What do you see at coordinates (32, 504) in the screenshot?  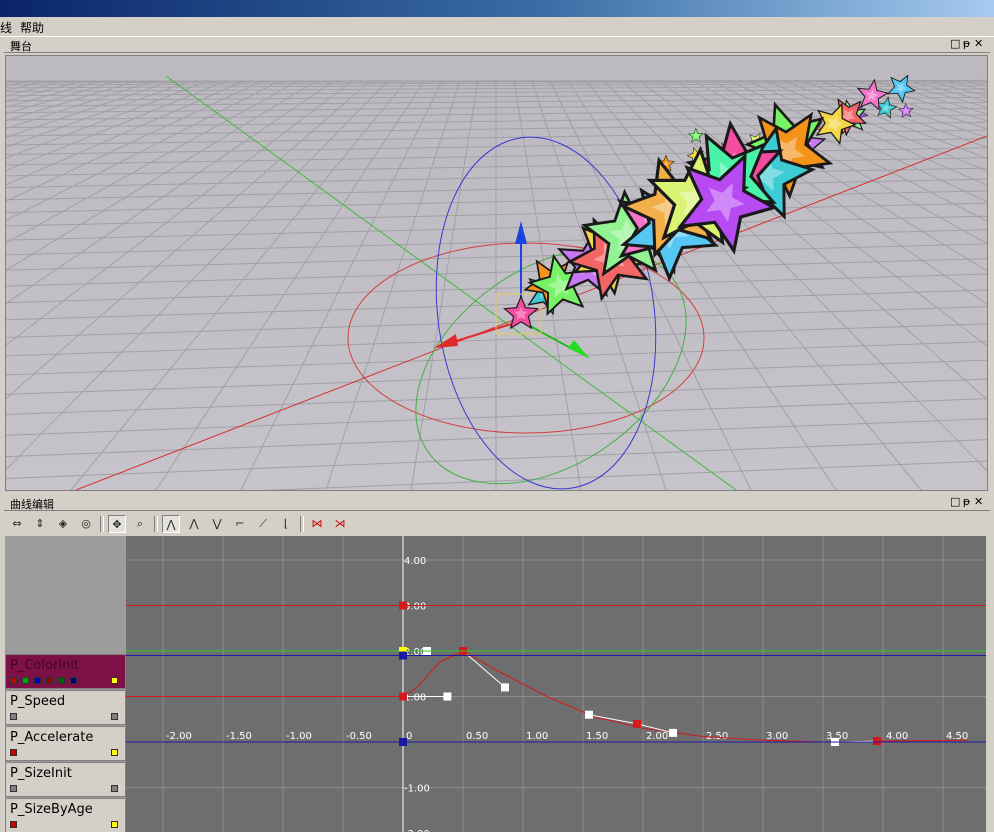 I see `curve-panel-title: 曲线编辑` at bounding box center [32, 504].